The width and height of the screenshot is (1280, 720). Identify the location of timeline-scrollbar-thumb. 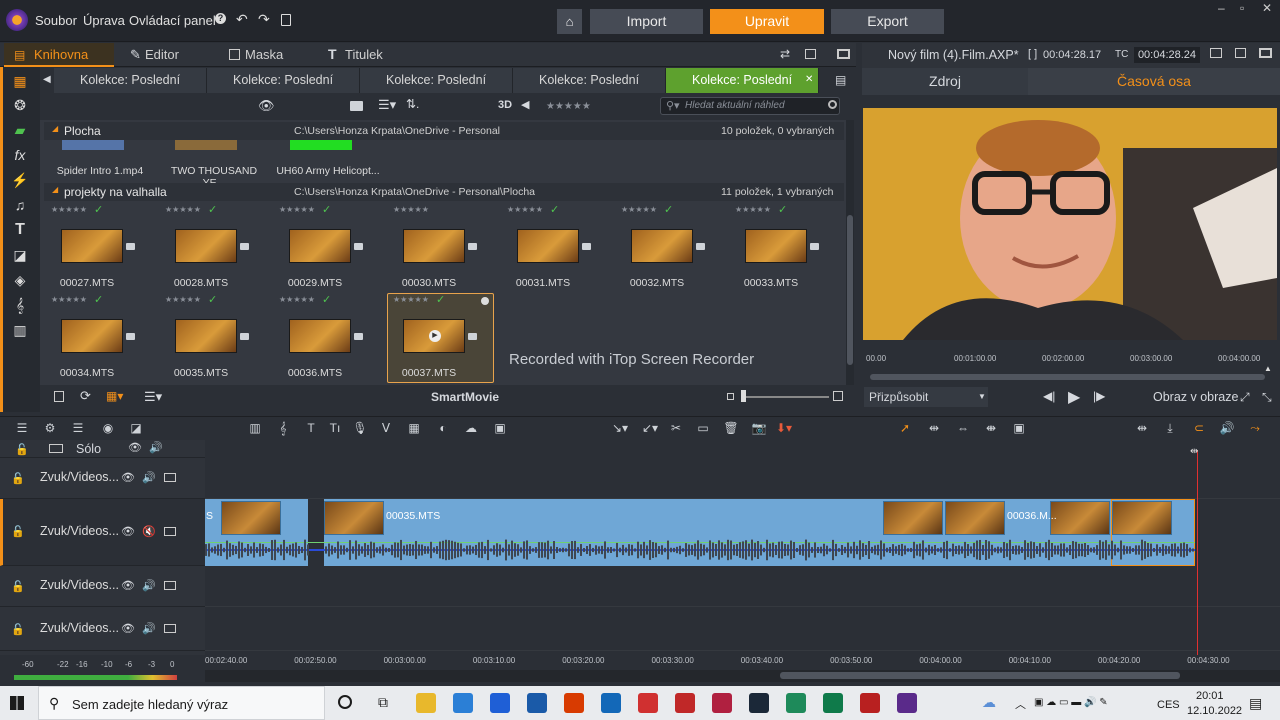
(980, 675).